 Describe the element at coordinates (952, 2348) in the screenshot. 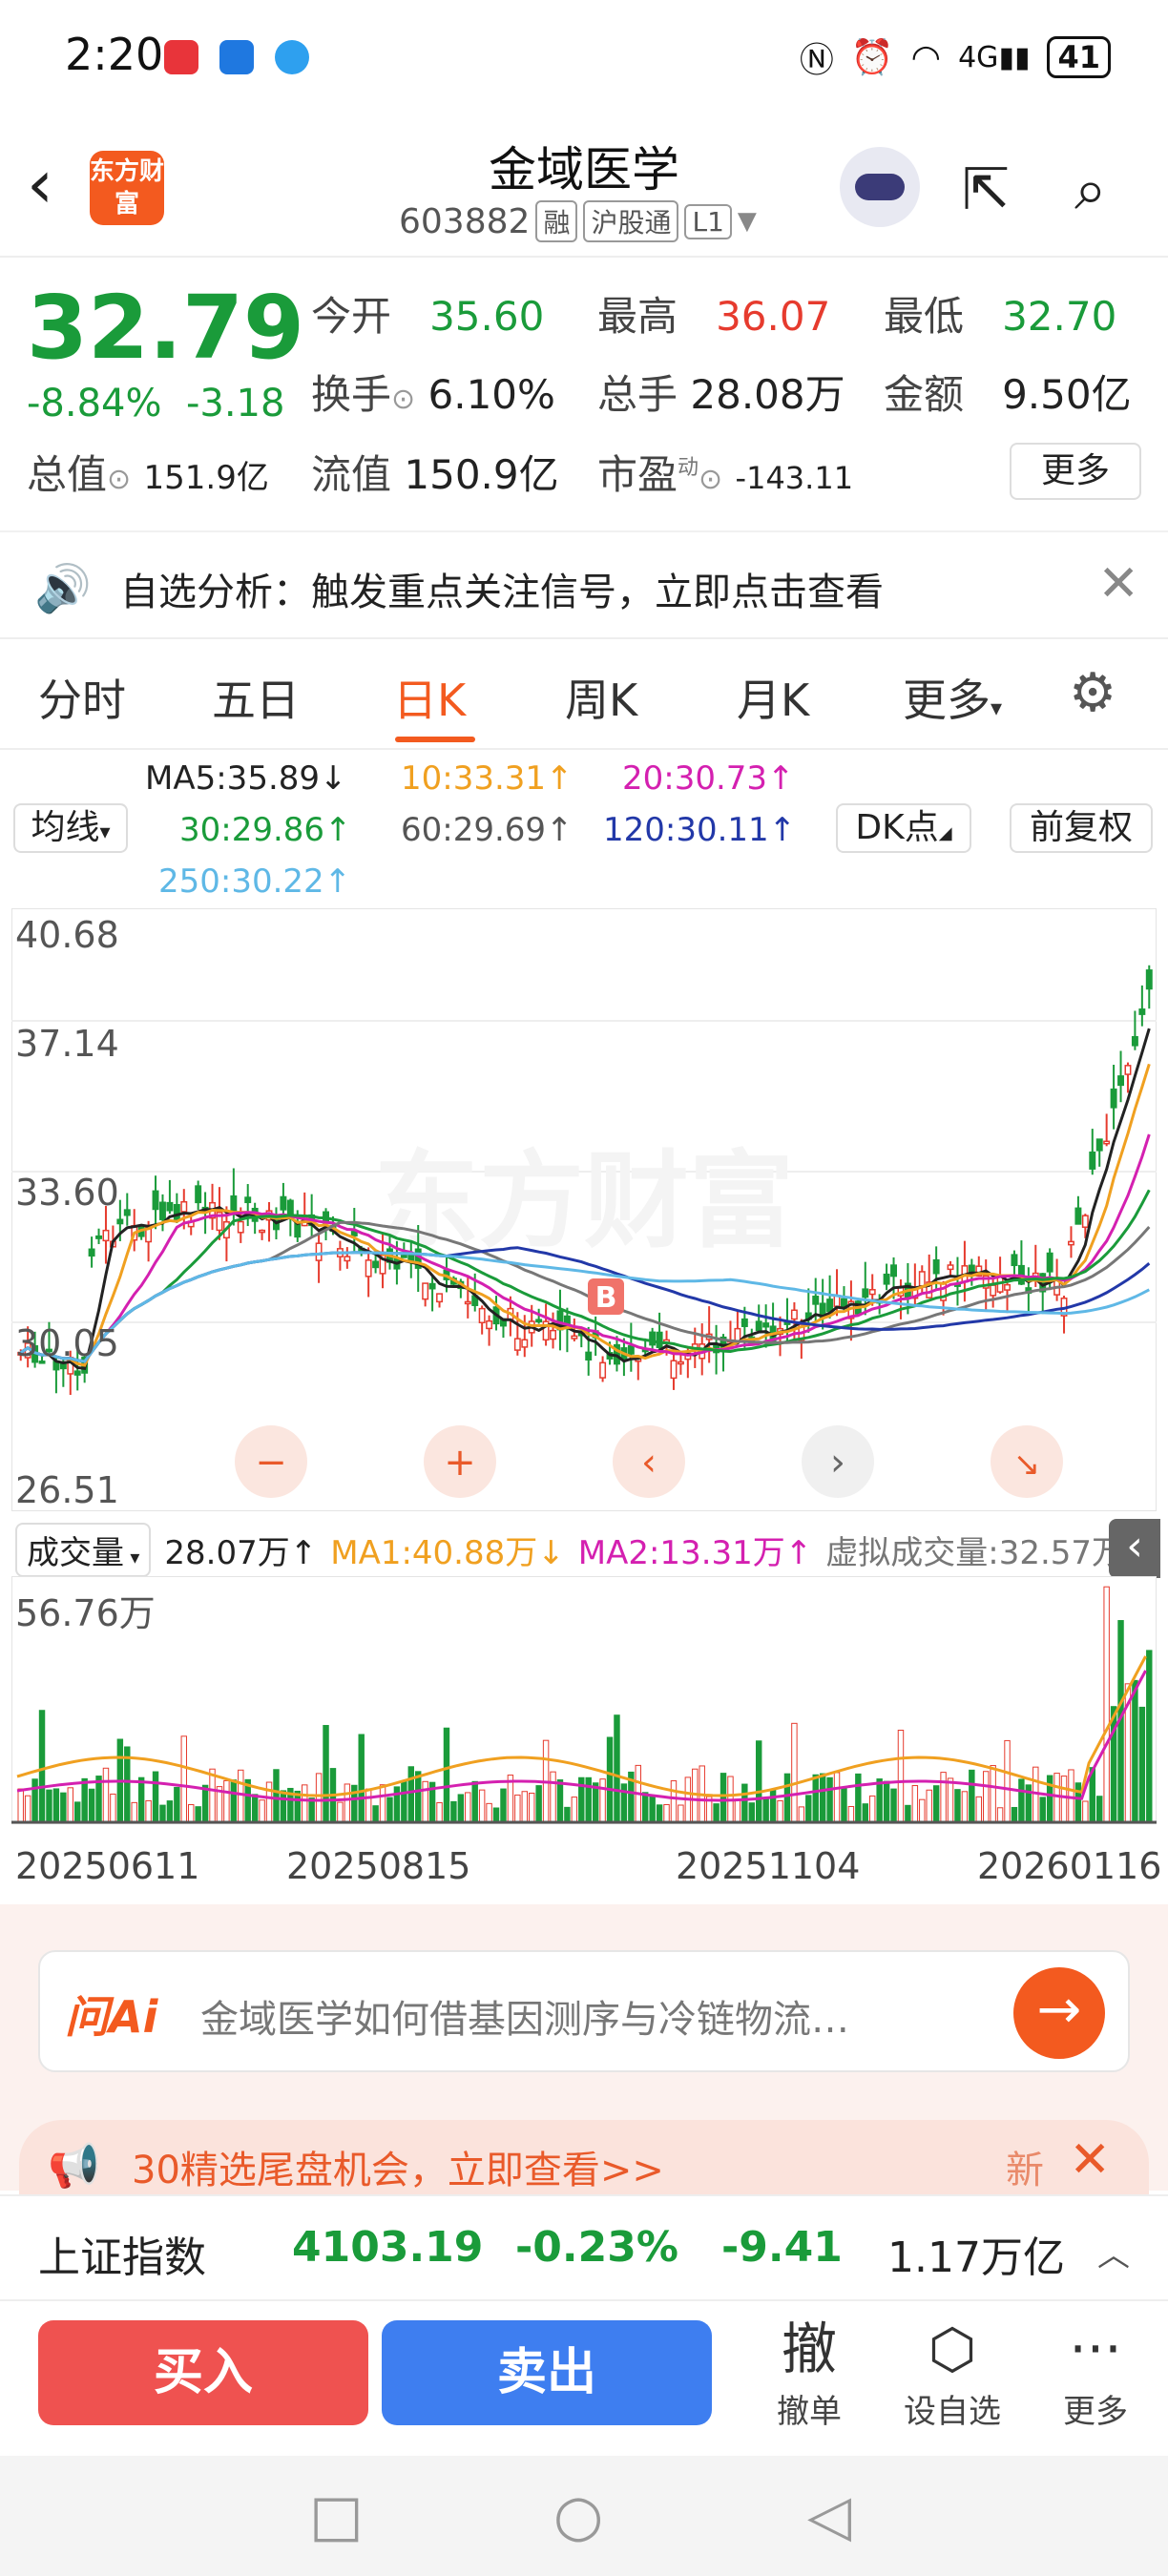

I see `hexagon-icon: ⬡` at that location.